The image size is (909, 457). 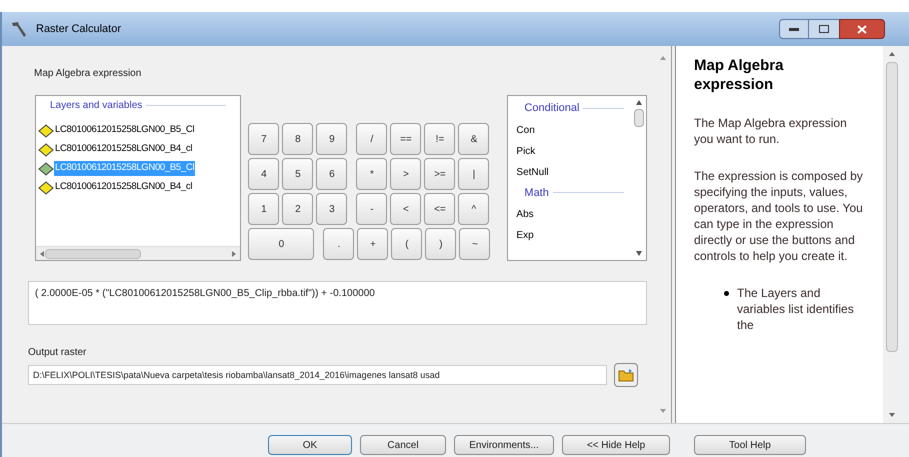 What do you see at coordinates (406, 174) in the screenshot?
I see `calculator-key: >` at bounding box center [406, 174].